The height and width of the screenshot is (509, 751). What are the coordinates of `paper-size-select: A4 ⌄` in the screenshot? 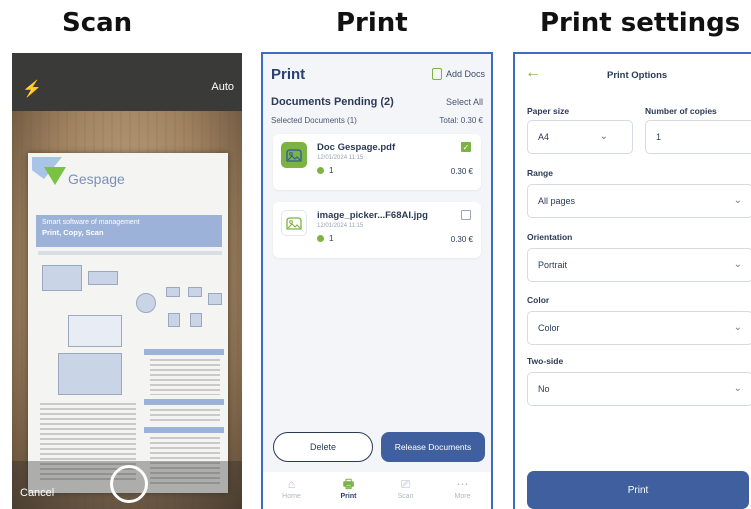 It's located at (580, 137).